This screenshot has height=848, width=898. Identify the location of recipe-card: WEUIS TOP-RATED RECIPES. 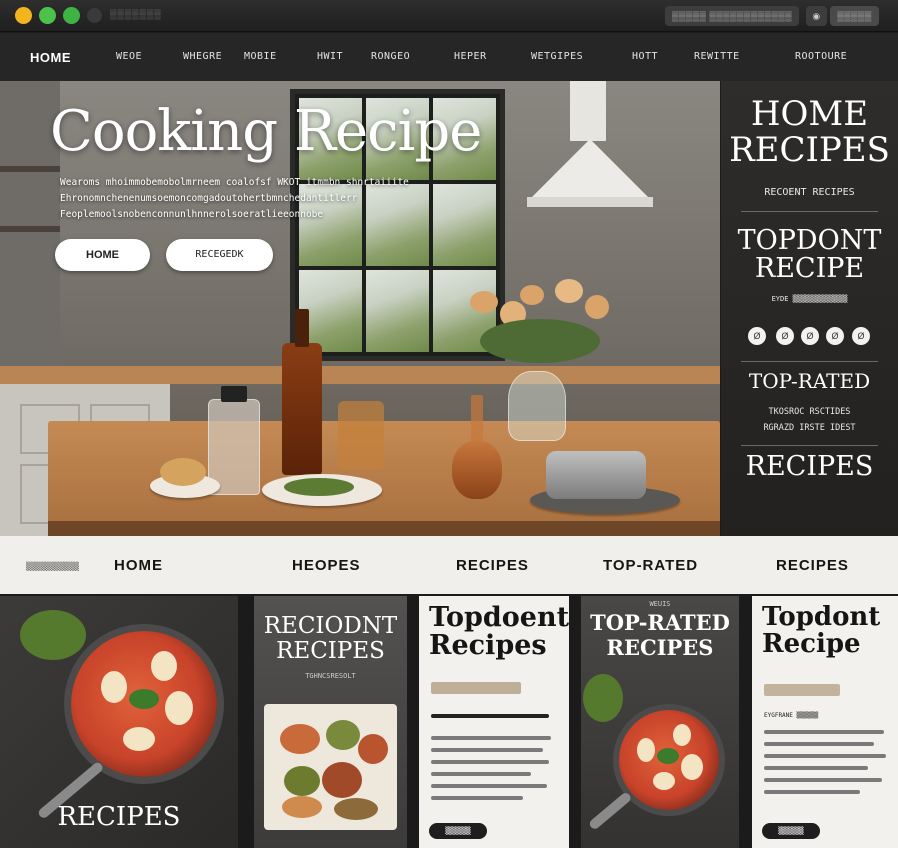
(660, 722).